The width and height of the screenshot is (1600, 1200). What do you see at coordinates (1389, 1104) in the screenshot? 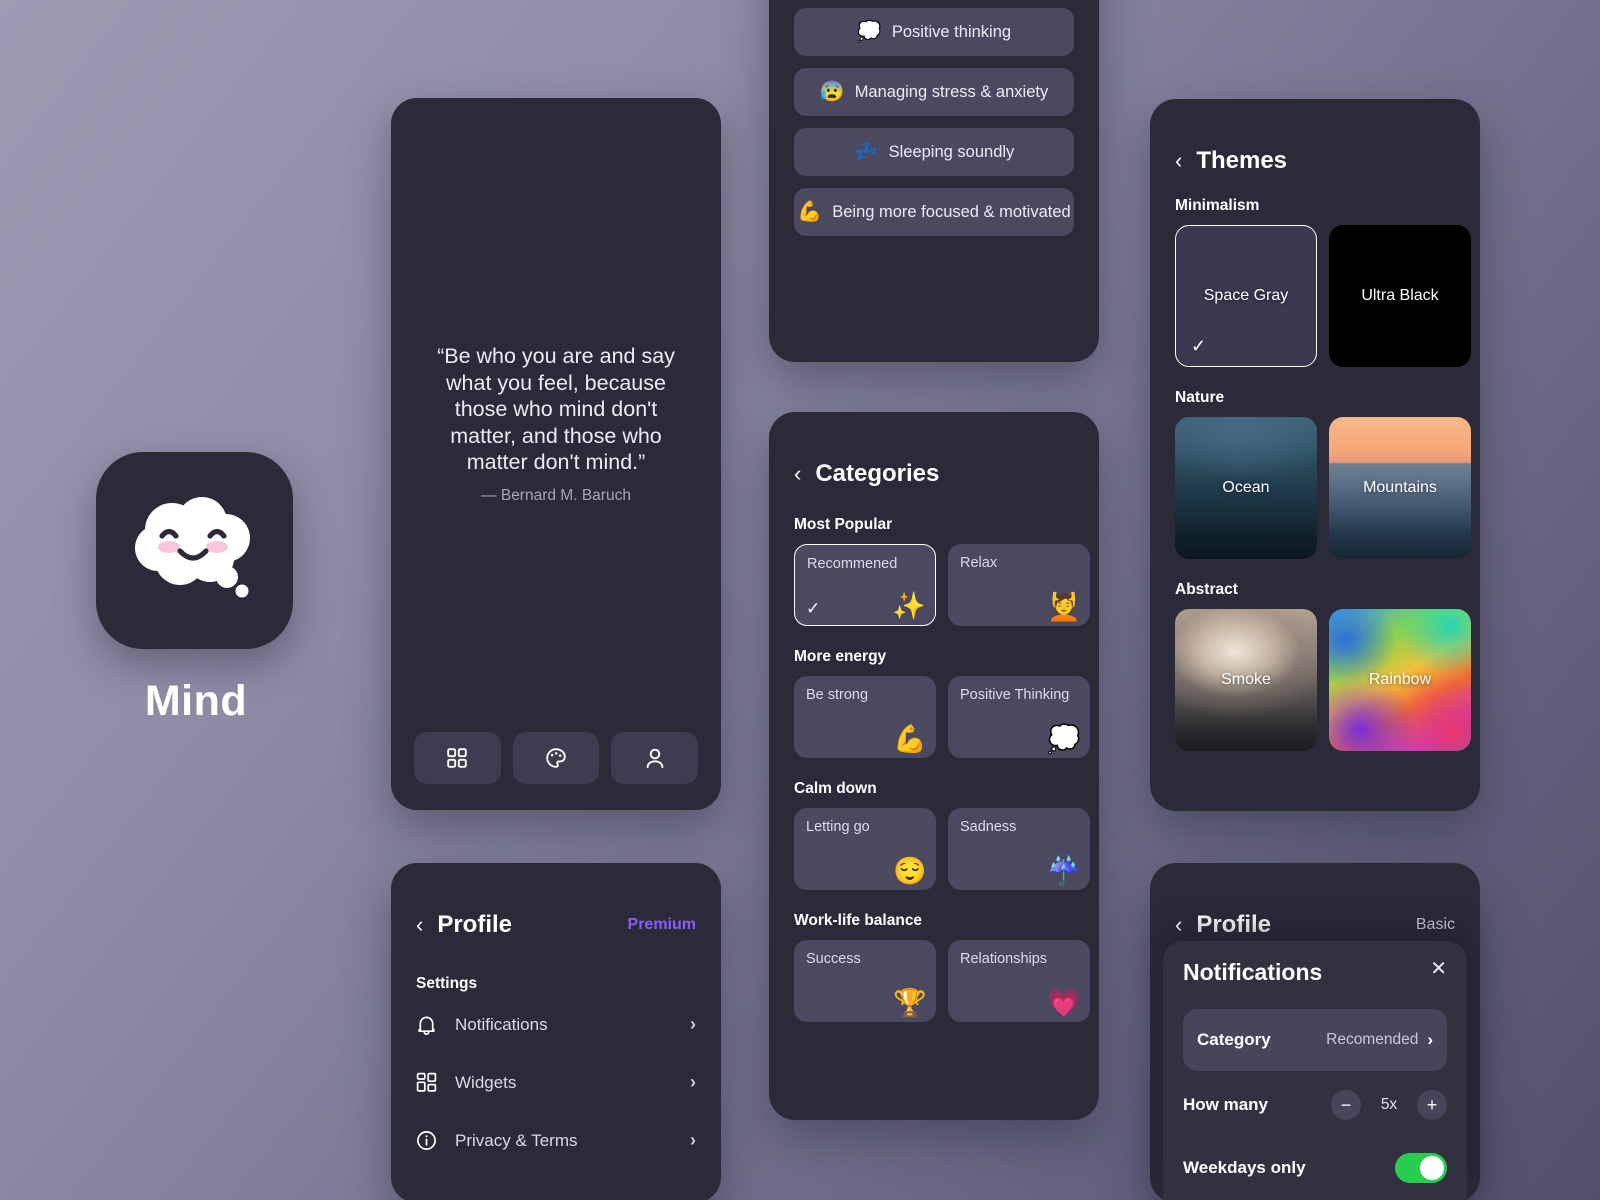
I see `how-many-value: 5x` at bounding box center [1389, 1104].